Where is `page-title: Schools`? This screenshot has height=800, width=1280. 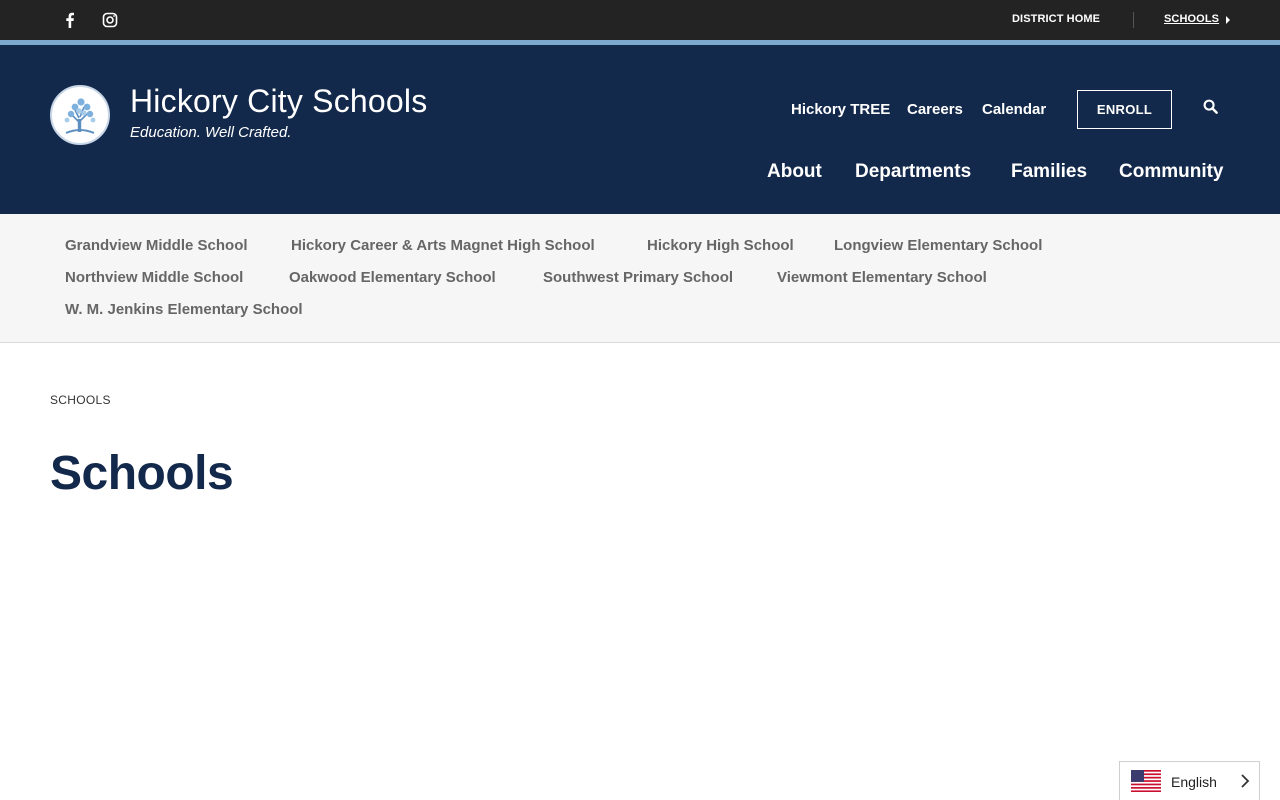
page-title: Schools is located at coordinates (142, 473).